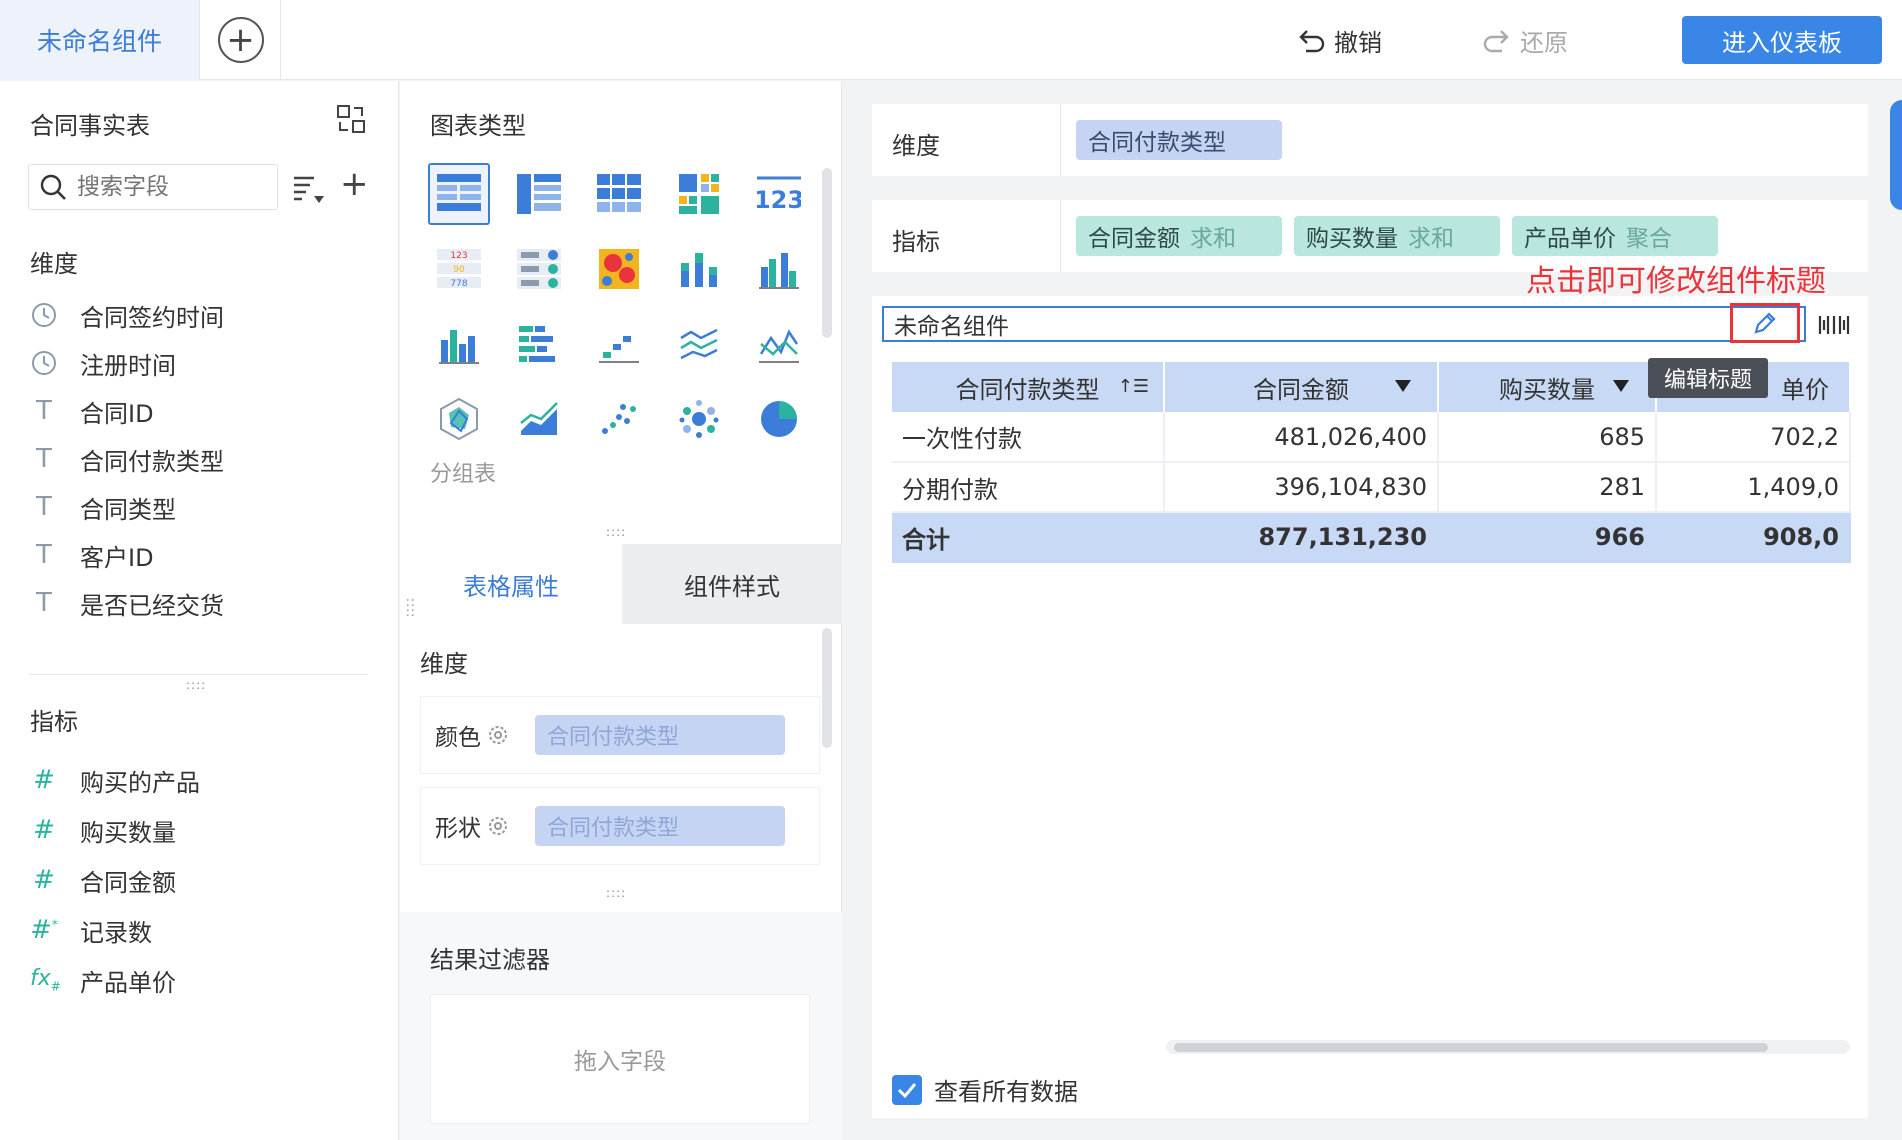  I want to click on redo-button: 还原, so click(1525, 40).